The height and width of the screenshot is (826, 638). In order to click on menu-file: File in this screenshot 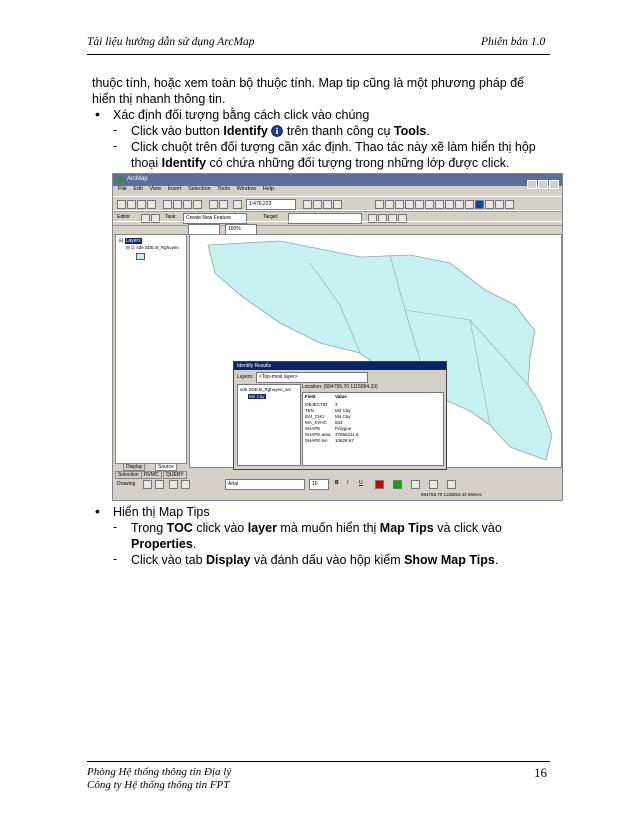, I will do `click(122, 189)`.